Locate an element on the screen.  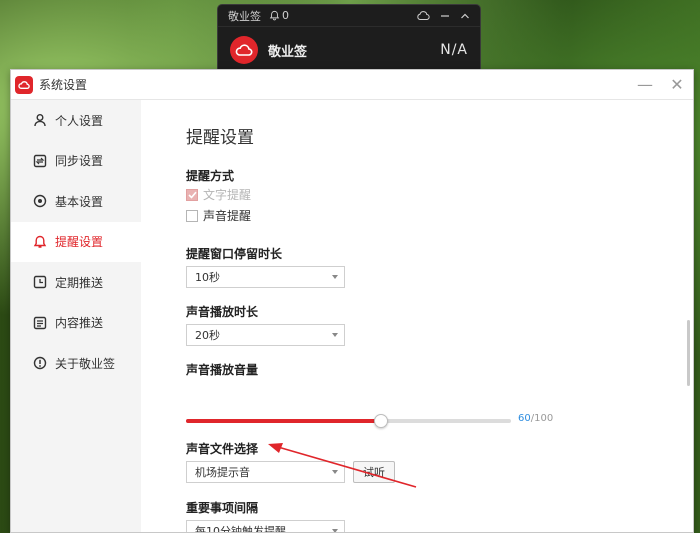
sidebar-item-basic: 基本设置 is located at coordinates (76, 201).